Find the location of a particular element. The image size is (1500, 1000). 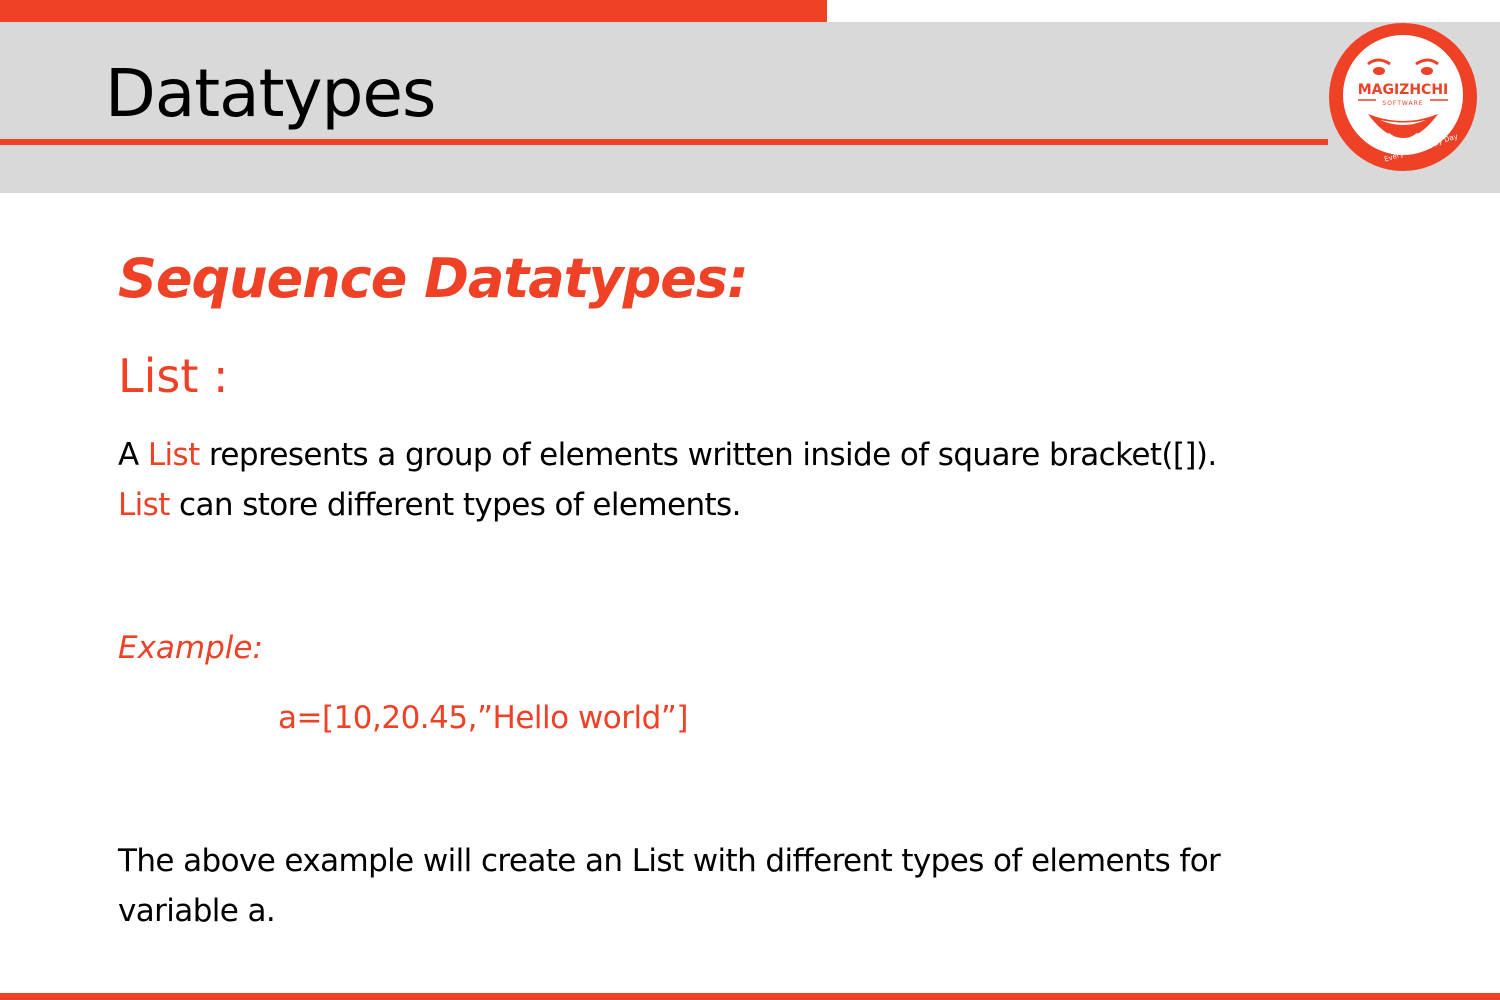

logo-subtitle: SOFTWARE is located at coordinates (1403, 103).